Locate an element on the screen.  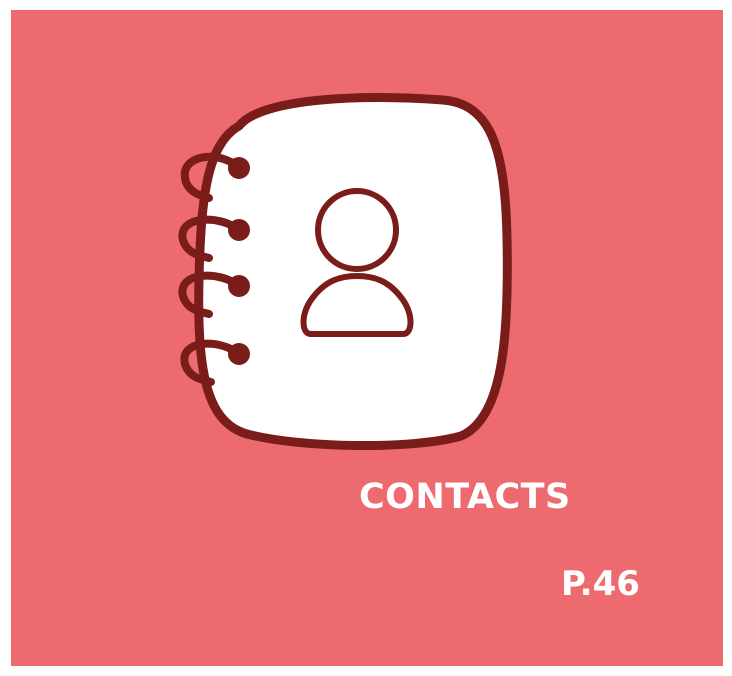
page-reference: P.46 is located at coordinates (600, 584).